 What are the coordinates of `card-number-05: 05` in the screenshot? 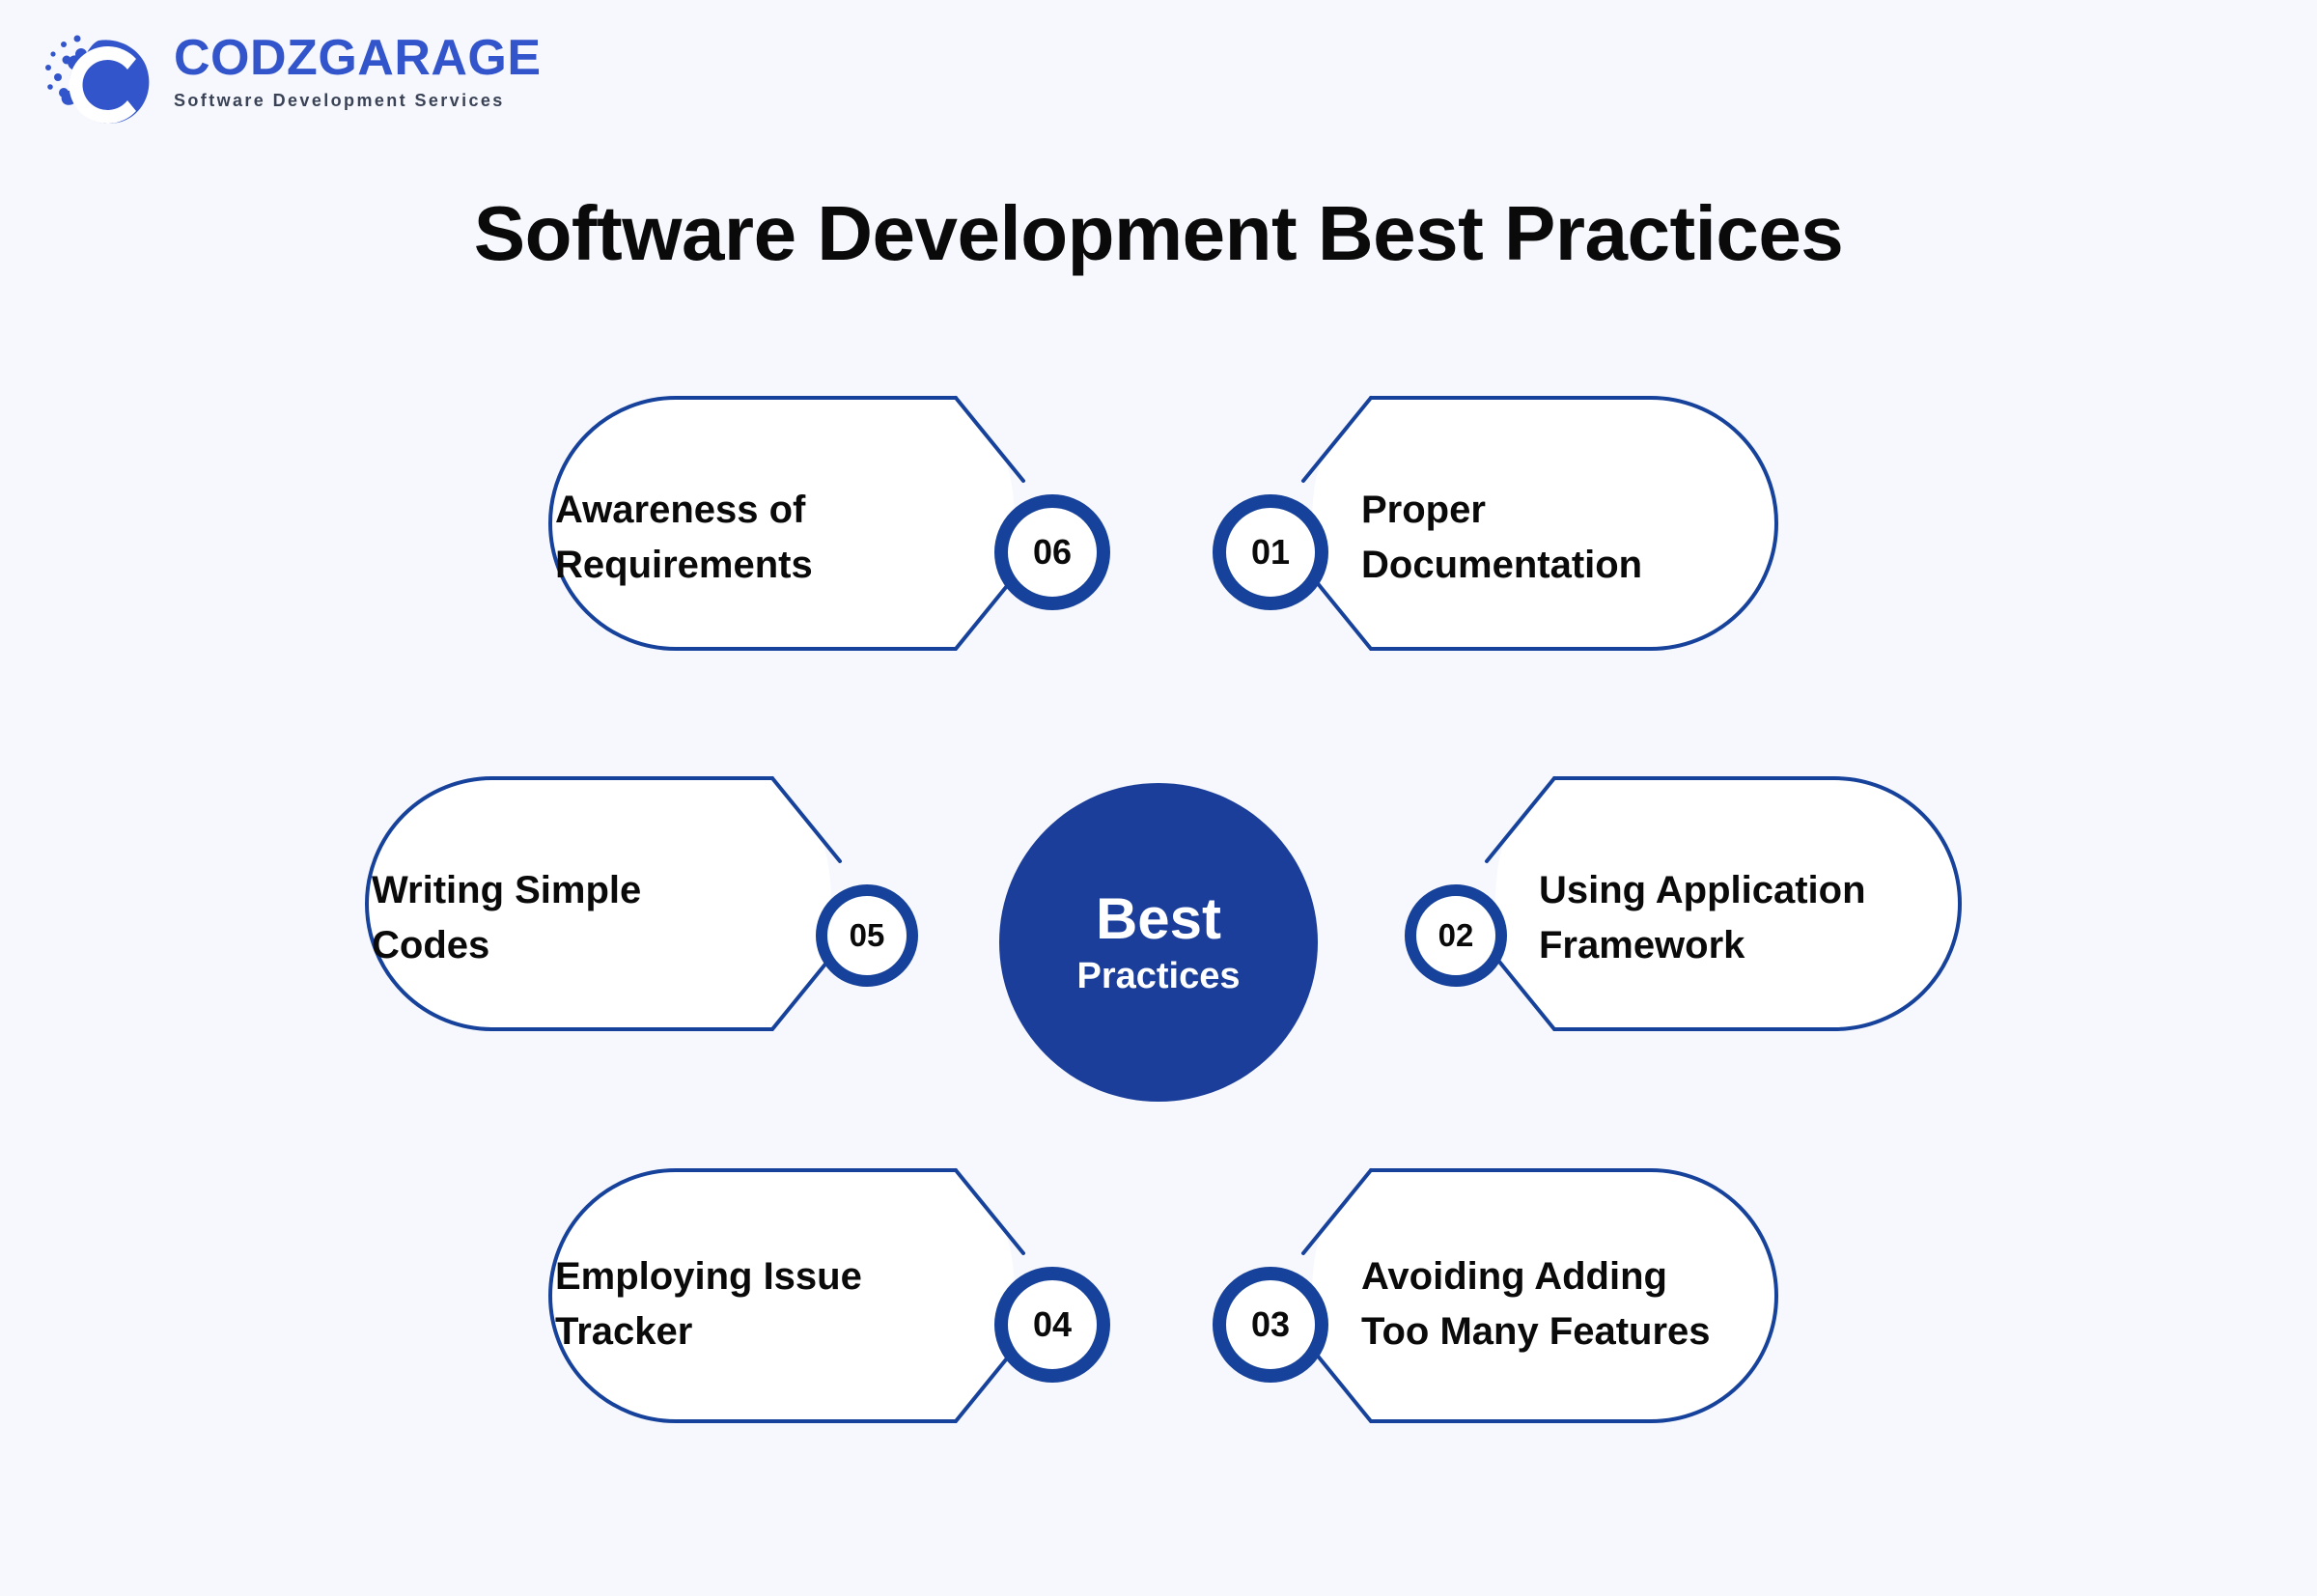 It's located at (867, 936).